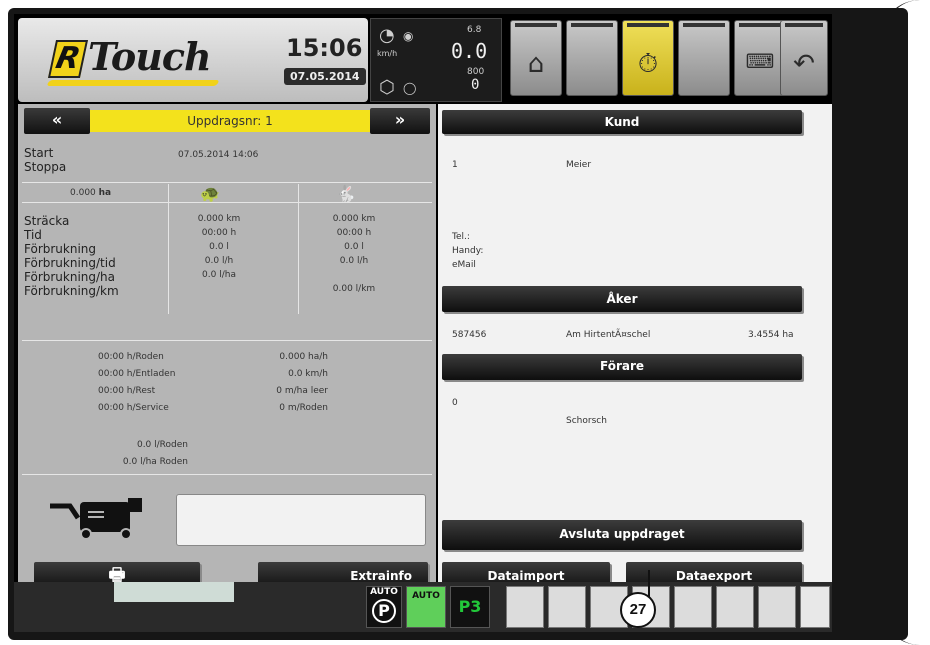 Image resolution: width=930 pixels, height=645 pixels. Describe the element at coordinates (91, 193) in the screenshot. I see `area-value: 0.000 ha` at that location.